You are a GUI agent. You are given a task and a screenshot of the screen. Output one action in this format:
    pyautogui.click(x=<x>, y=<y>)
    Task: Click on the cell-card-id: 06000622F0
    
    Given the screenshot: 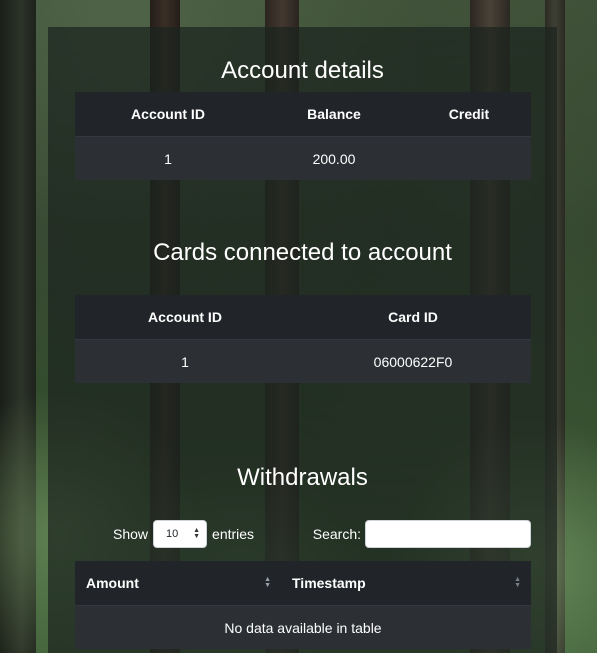 What is the action you would take?
    pyautogui.click(x=413, y=361)
    